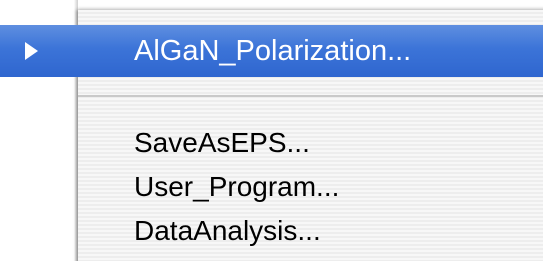 Image resolution: width=543 pixels, height=261 pixels. I want to click on submenu-arrow-icon, so click(31, 51).